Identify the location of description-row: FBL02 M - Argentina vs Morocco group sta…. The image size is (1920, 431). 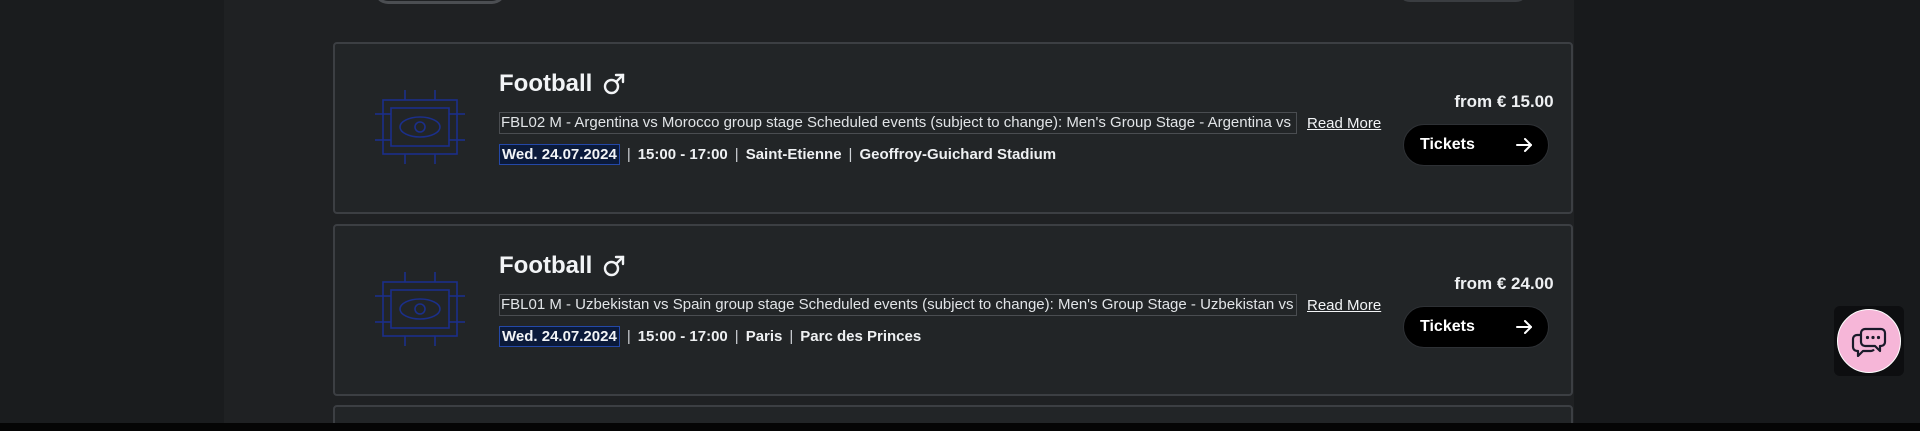
(940, 123).